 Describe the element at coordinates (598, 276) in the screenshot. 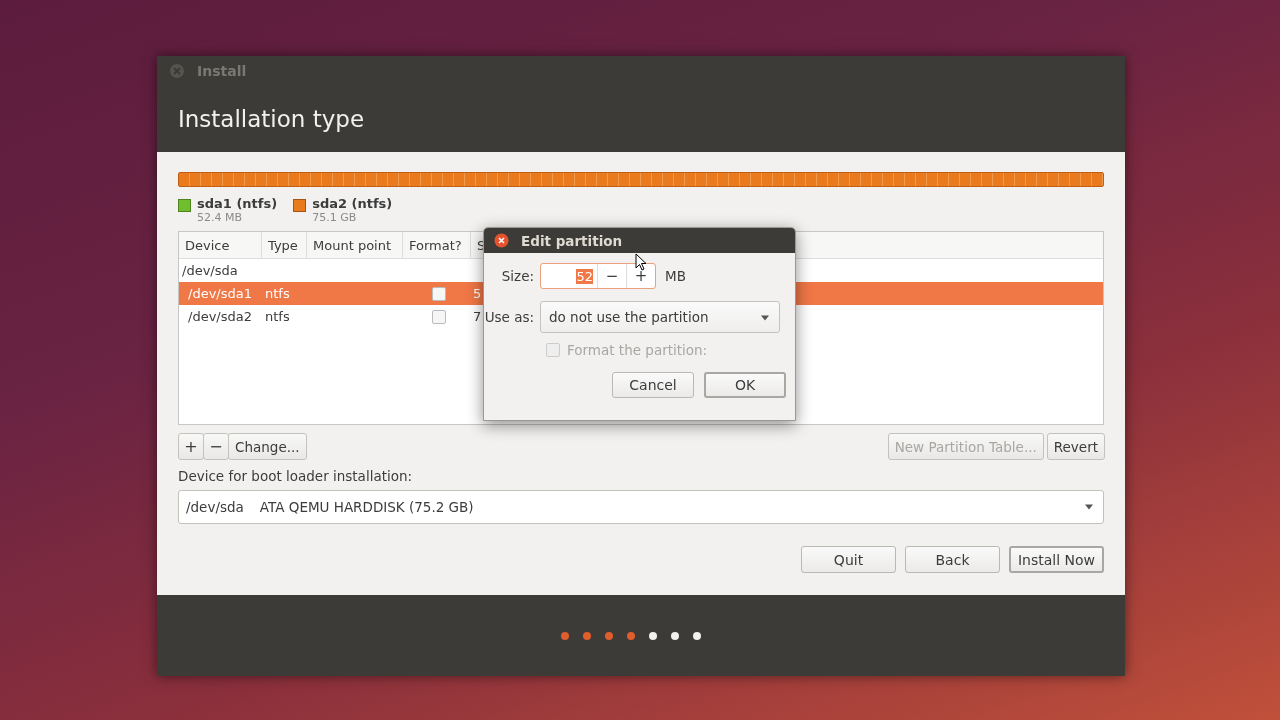

I see `size-spin-field: 52 − +` at that location.